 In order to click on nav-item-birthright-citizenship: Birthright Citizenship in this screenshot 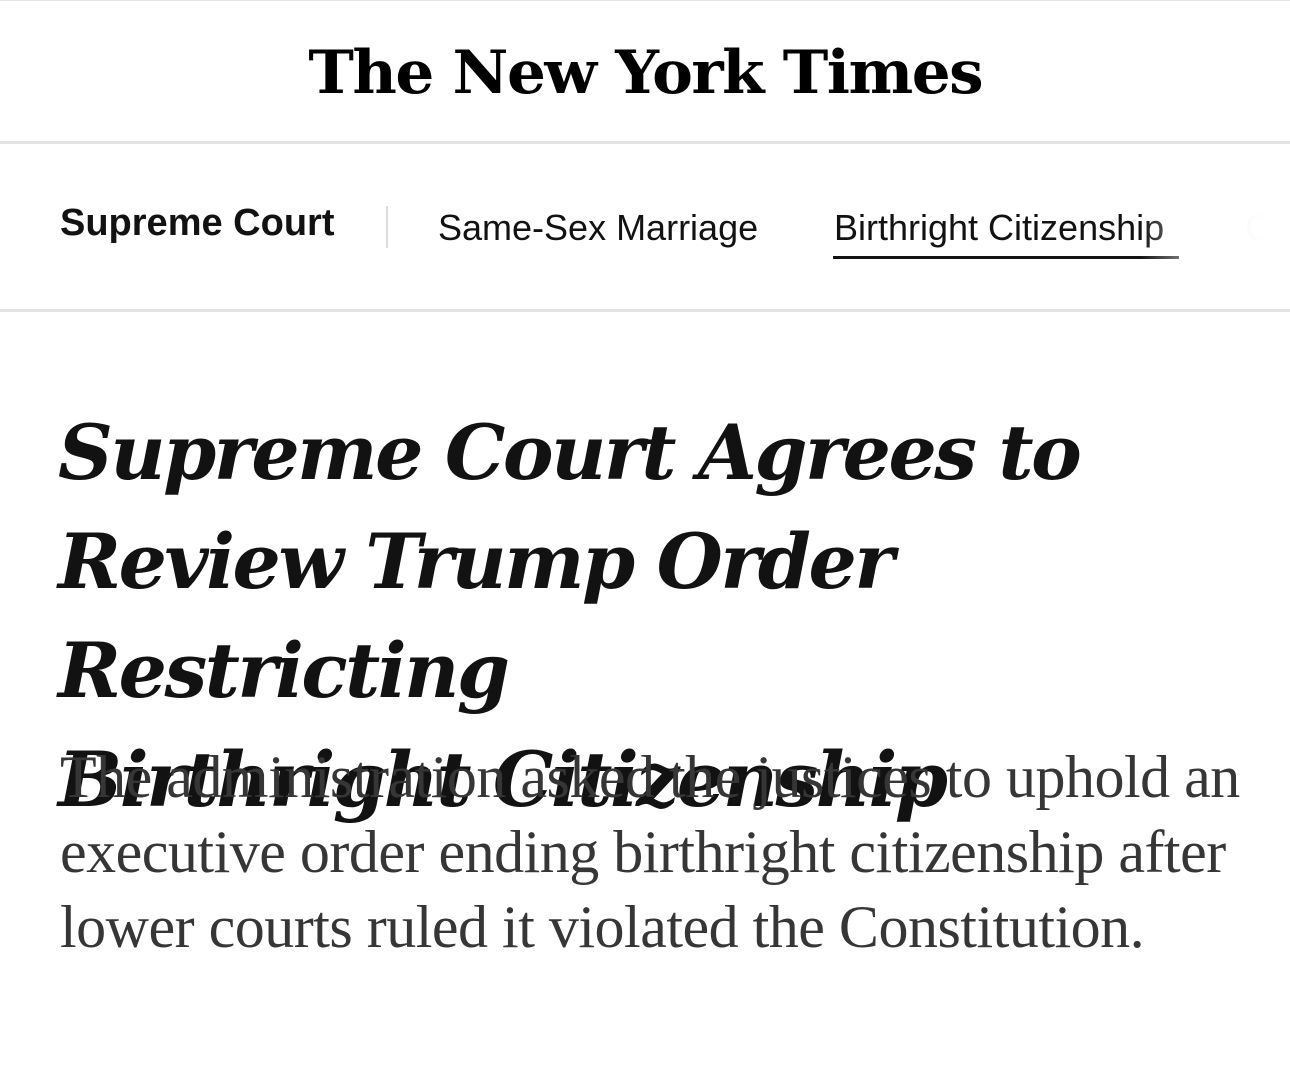, I will do `click(999, 228)`.